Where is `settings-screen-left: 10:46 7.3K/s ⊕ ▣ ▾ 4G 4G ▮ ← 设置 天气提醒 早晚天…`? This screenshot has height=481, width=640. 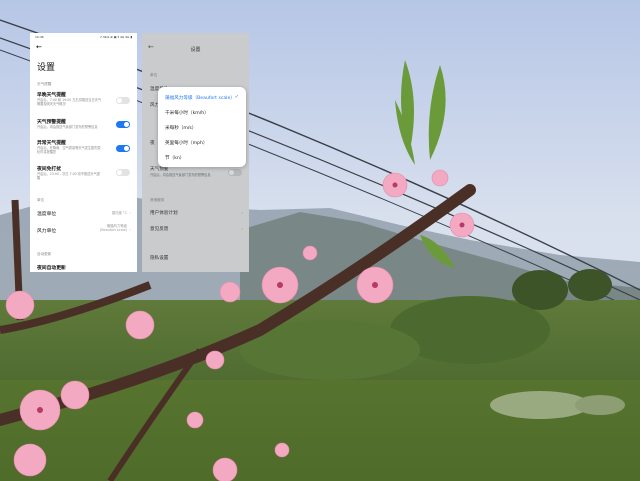 settings-screen-left: 10:46 7.3K/s ⊕ ▣ ▾ 4G 4G ▮ ← 设置 天气提醒 早晚天… is located at coordinates (83, 152).